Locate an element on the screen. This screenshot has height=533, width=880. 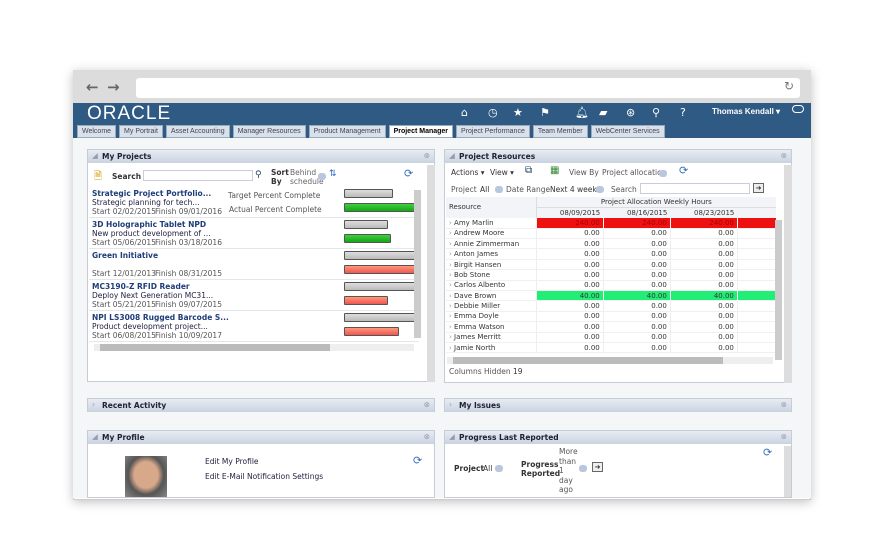
resource-row: › Carlos Albento 0.00 0.00 0.00 is located at coordinates (611, 285).